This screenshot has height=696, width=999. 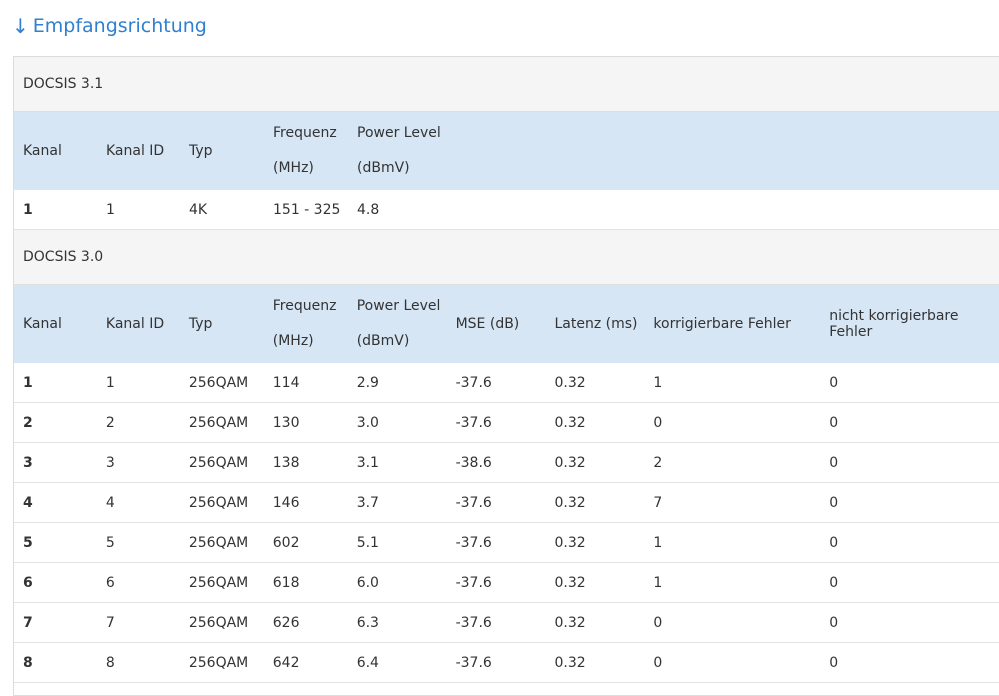 I want to click on arrow-down-icon: ↓, so click(x=20, y=26).